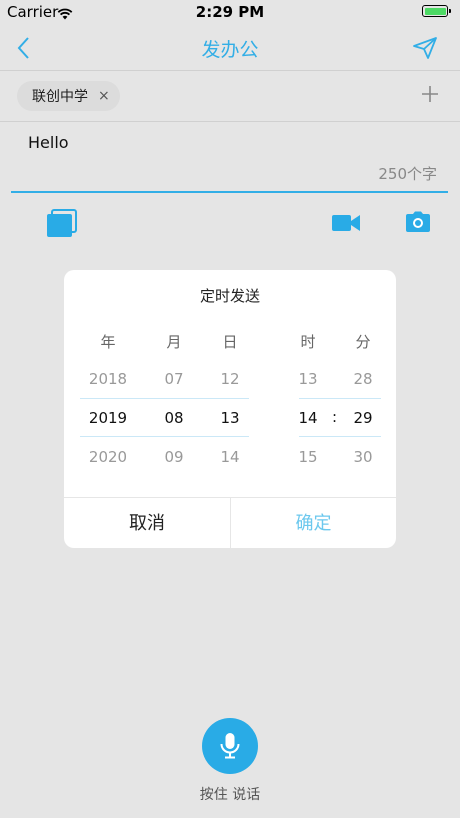 The height and width of the screenshot is (818, 460). Describe the element at coordinates (60, 97) in the screenshot. I see `recipient-name: 联创中学` at that location.